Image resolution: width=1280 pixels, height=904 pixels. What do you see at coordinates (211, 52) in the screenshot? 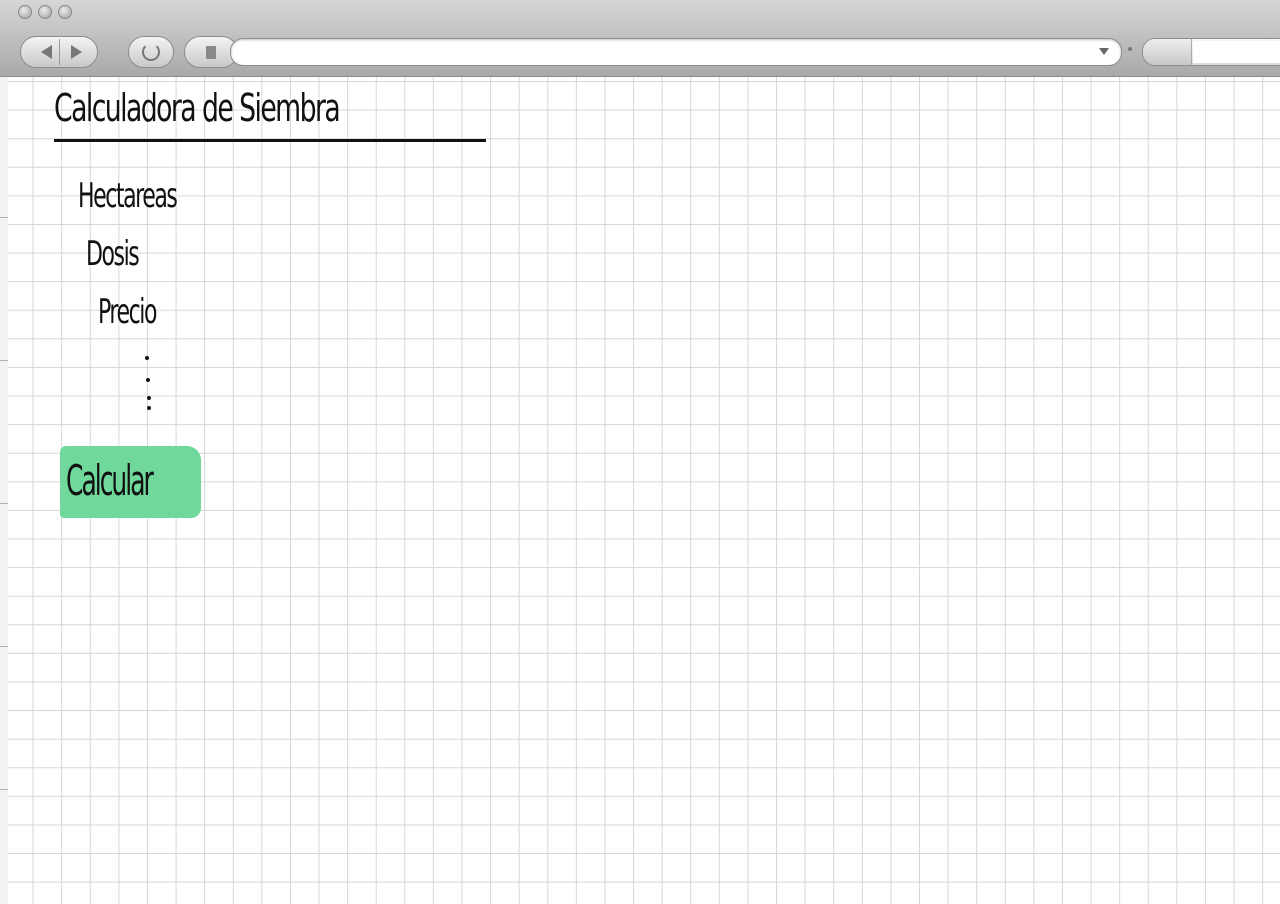
I see `page-icon` at bounding box center [211, 52].